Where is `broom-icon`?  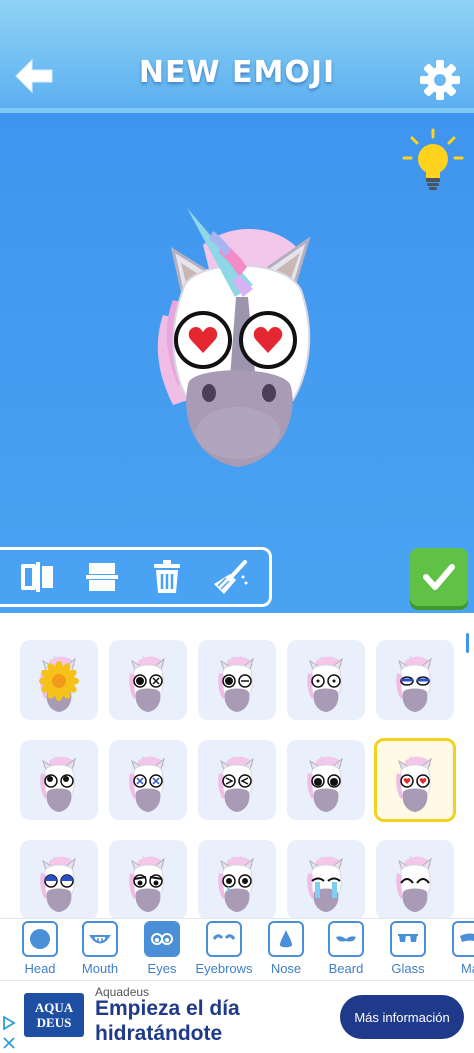 broom-icon is located at coordinates (230, 577).